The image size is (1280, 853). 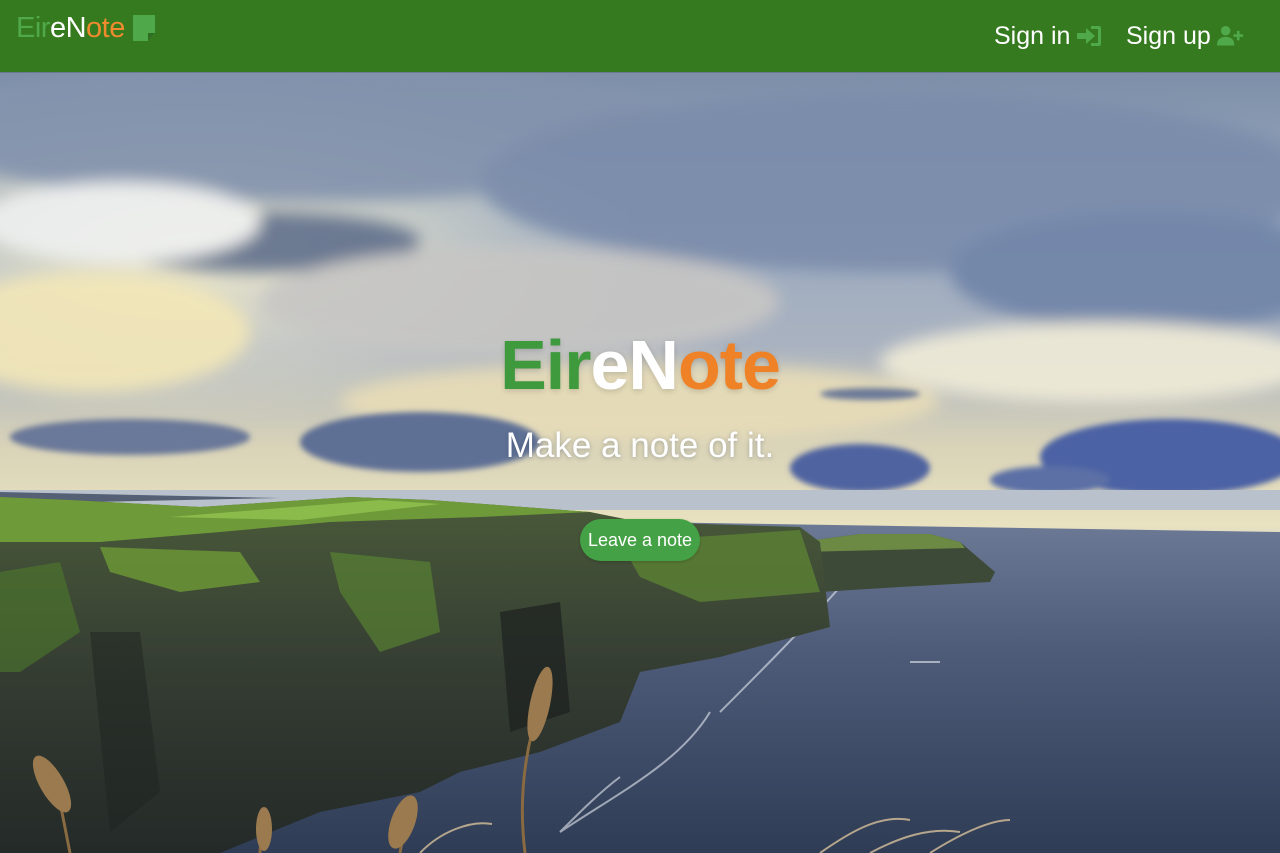 I want to click on leave-a-note-button: Leave a note, so click(x=640, y=540).